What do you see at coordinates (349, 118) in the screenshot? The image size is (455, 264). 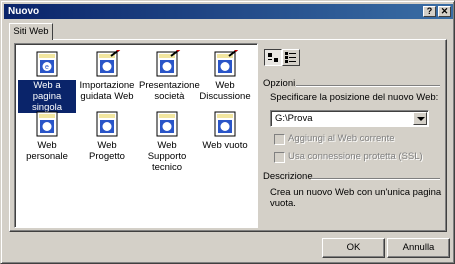 I see `location-combo: G:\Prova` at bounding box center [349, 118].